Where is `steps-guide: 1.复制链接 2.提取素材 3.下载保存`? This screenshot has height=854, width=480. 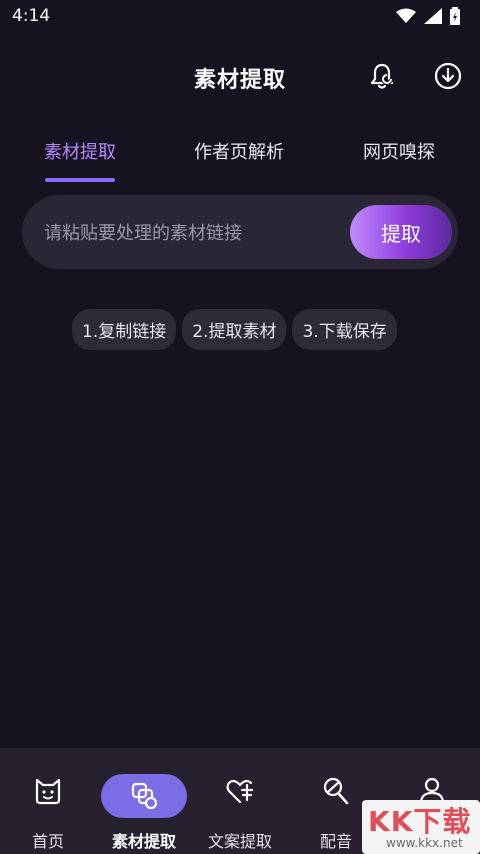
steps-guide: 1.复制链接 2.提取素材 3.下载保存 is located at coordinates (234, 329).